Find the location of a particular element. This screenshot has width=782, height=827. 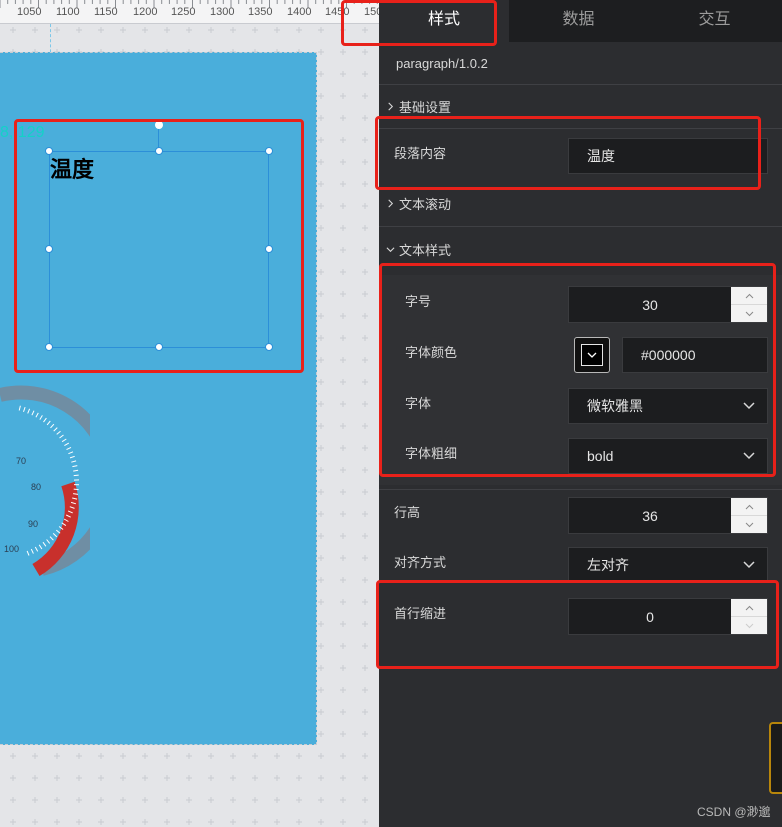

section-text-scroll: 文本滚动 is located at coordinates (418, 203).